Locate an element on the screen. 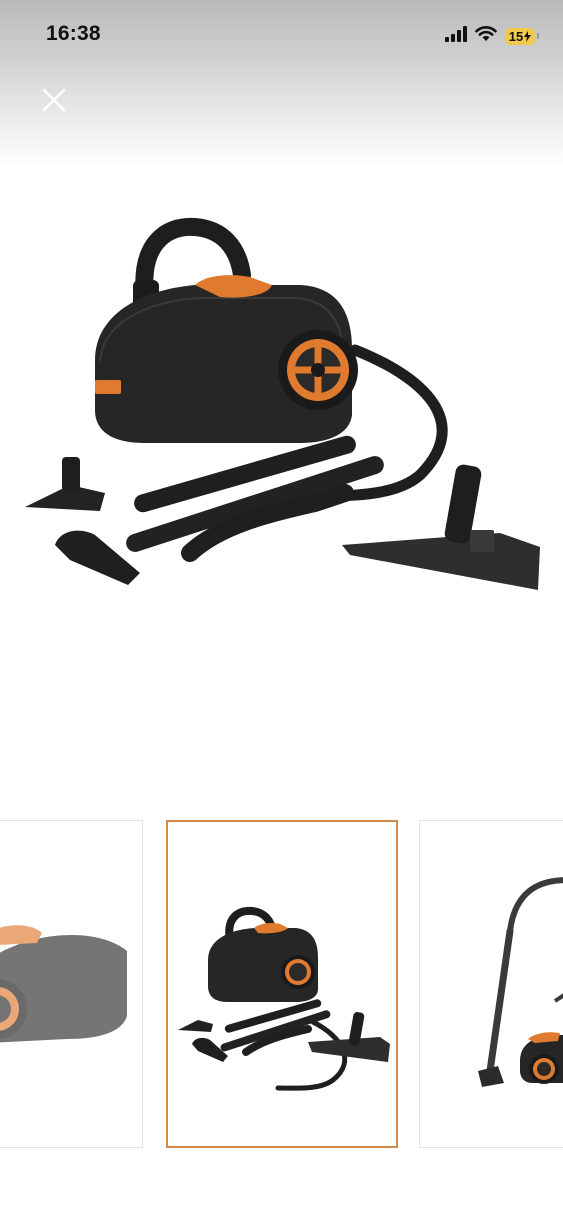  close-button is located at coordinates (54, 100).